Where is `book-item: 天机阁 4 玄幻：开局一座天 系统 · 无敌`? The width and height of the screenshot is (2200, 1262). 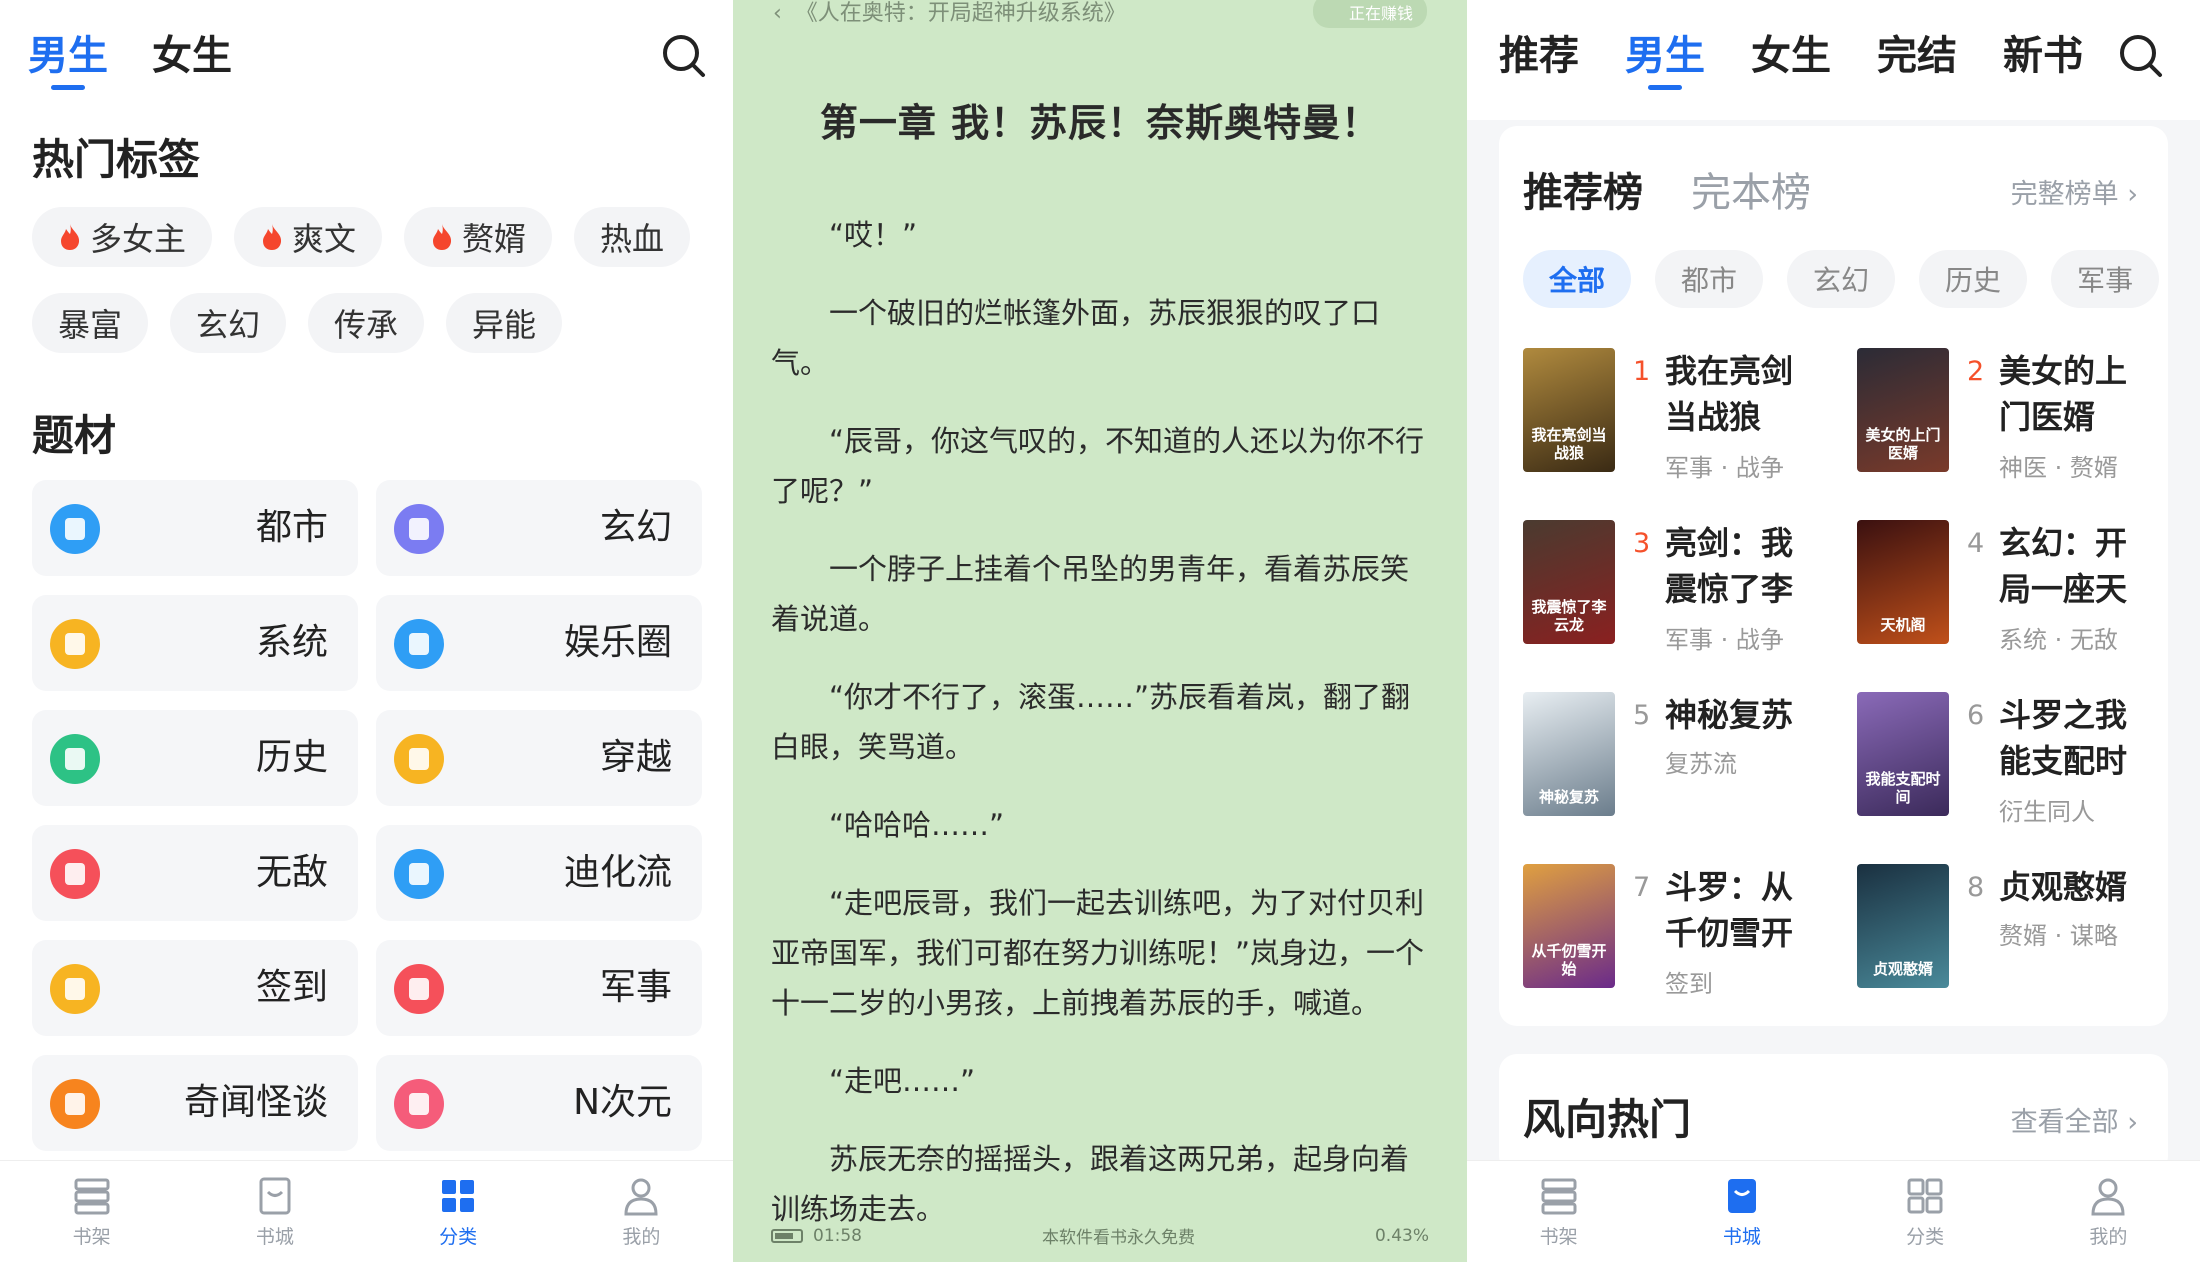
book-item: 天机阁 4 玄幻：开局一座天 系统 · 无敌 is located at coordinates (2010, 587).